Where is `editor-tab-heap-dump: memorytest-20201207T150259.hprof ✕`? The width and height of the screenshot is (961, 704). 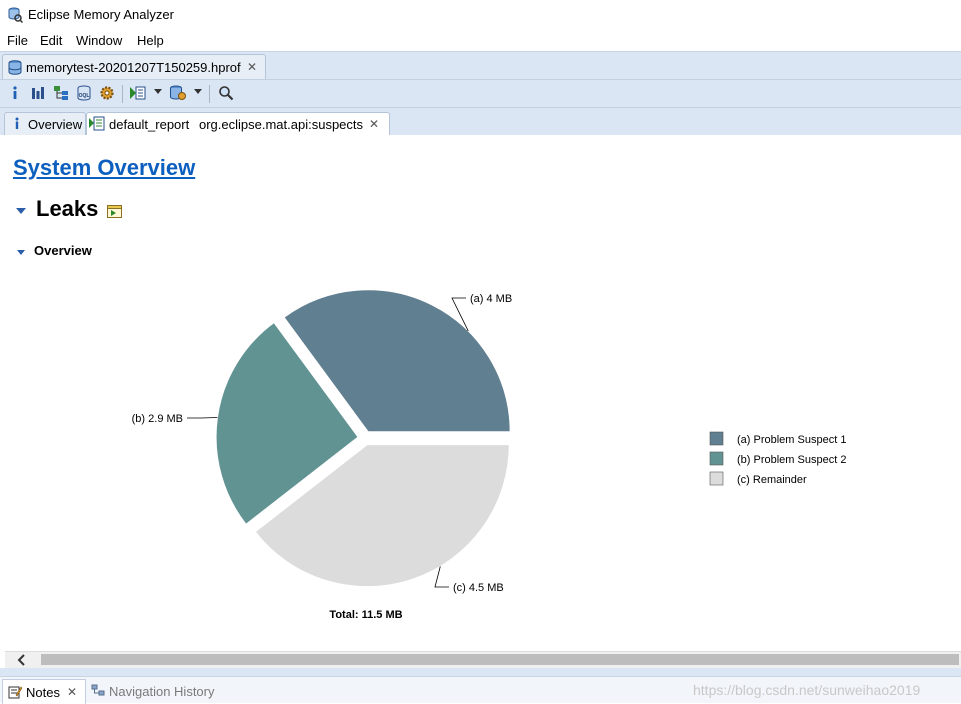
editor-tab-heap-dump: memorytest-20201207T150259.hprof ✕ is located at coordinates (134, 67).